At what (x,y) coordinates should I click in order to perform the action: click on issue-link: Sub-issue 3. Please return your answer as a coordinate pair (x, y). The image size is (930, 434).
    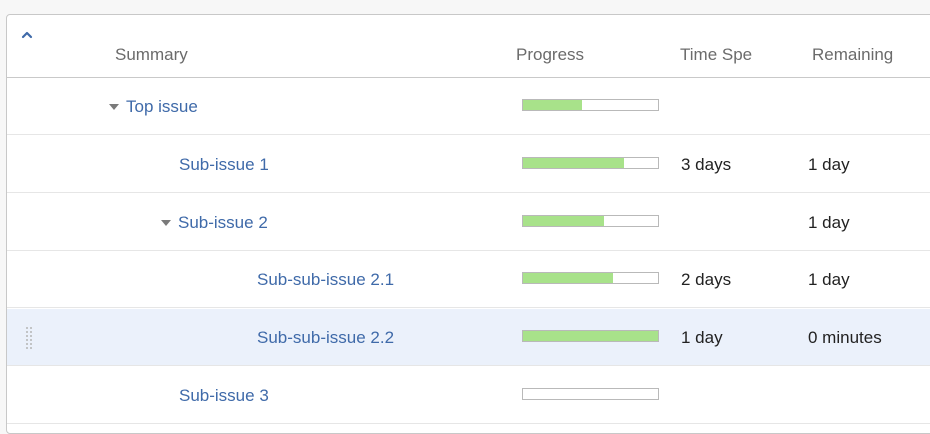
    Looking at the image, I should click on (224, 395).